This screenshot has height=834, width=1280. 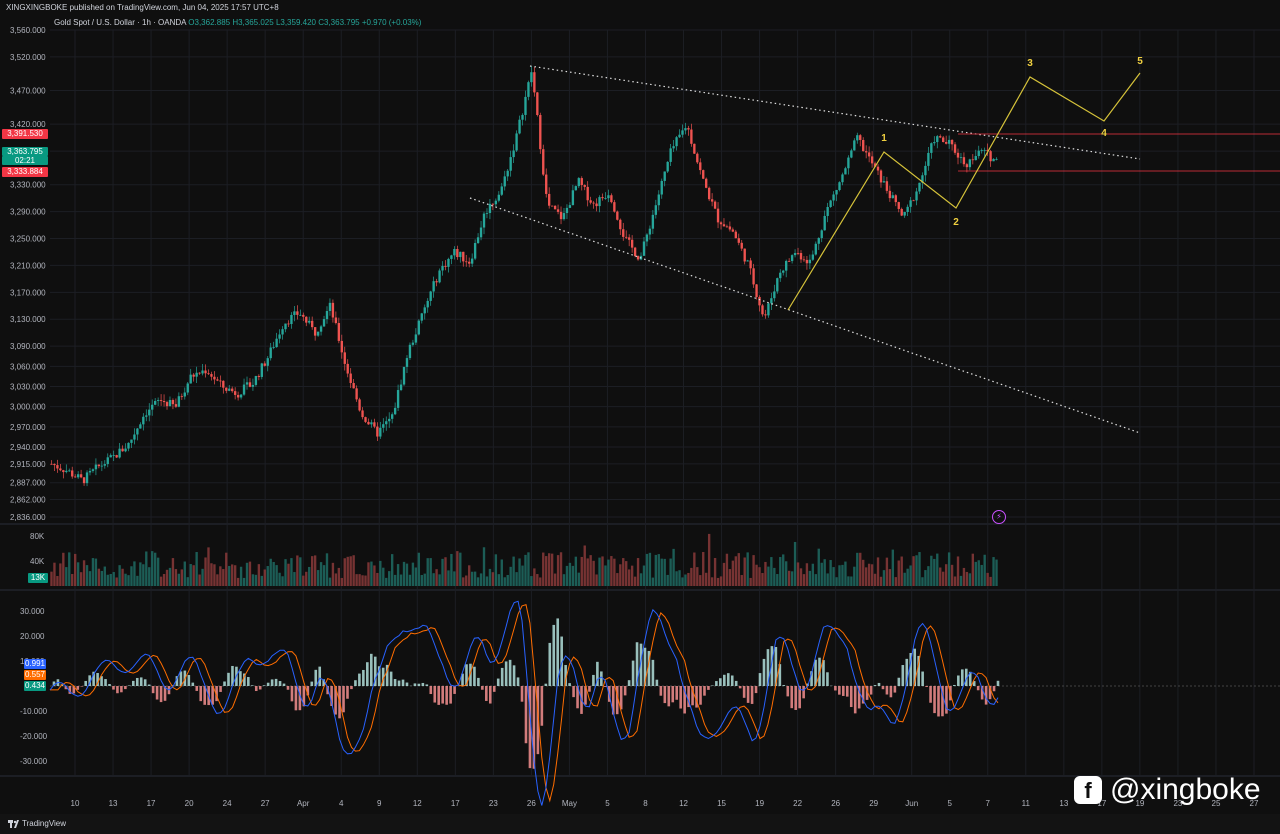 What do you see at coordinates (303, 803) in the screenshot?
I see `time-tick-label: Apr` at bounding box center [303, 803].